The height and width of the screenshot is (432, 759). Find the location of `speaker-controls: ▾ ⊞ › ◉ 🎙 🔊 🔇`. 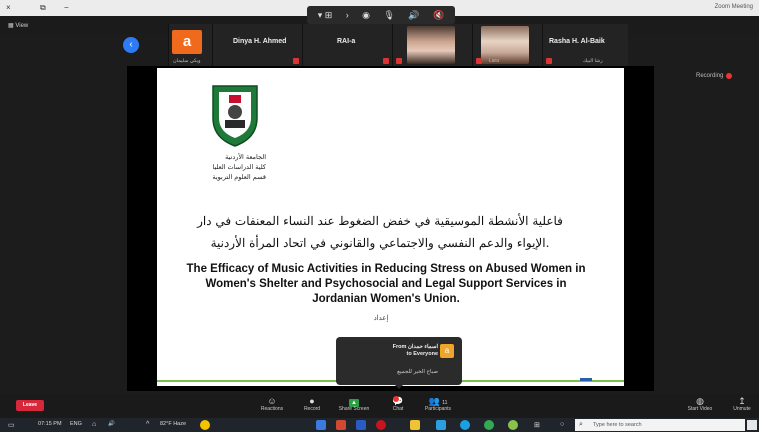

speaker-controls: ▾ ⊞ › ◉ 🎙 🔊 🔇 is located at coordinates (381, 15).